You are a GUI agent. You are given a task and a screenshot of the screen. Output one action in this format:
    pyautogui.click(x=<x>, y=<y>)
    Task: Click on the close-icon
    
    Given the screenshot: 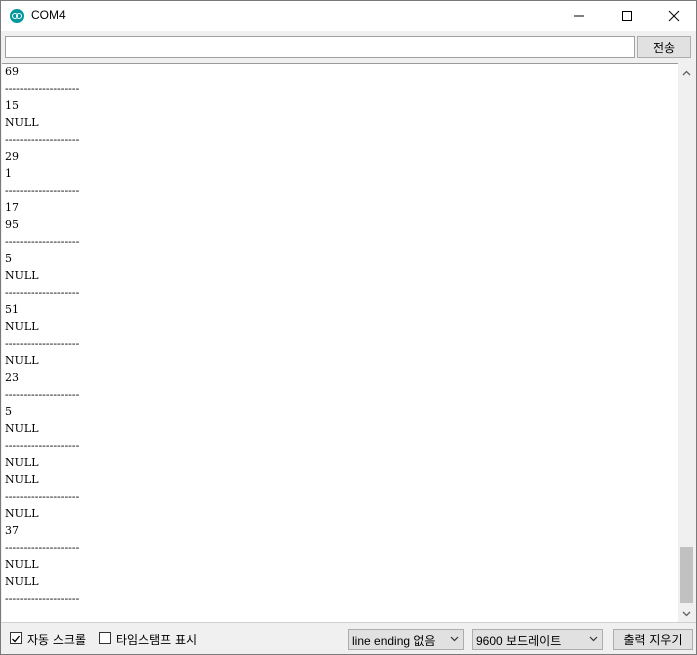 What is the action you would take?
    pyautogui.click(x=674, y=16)
    